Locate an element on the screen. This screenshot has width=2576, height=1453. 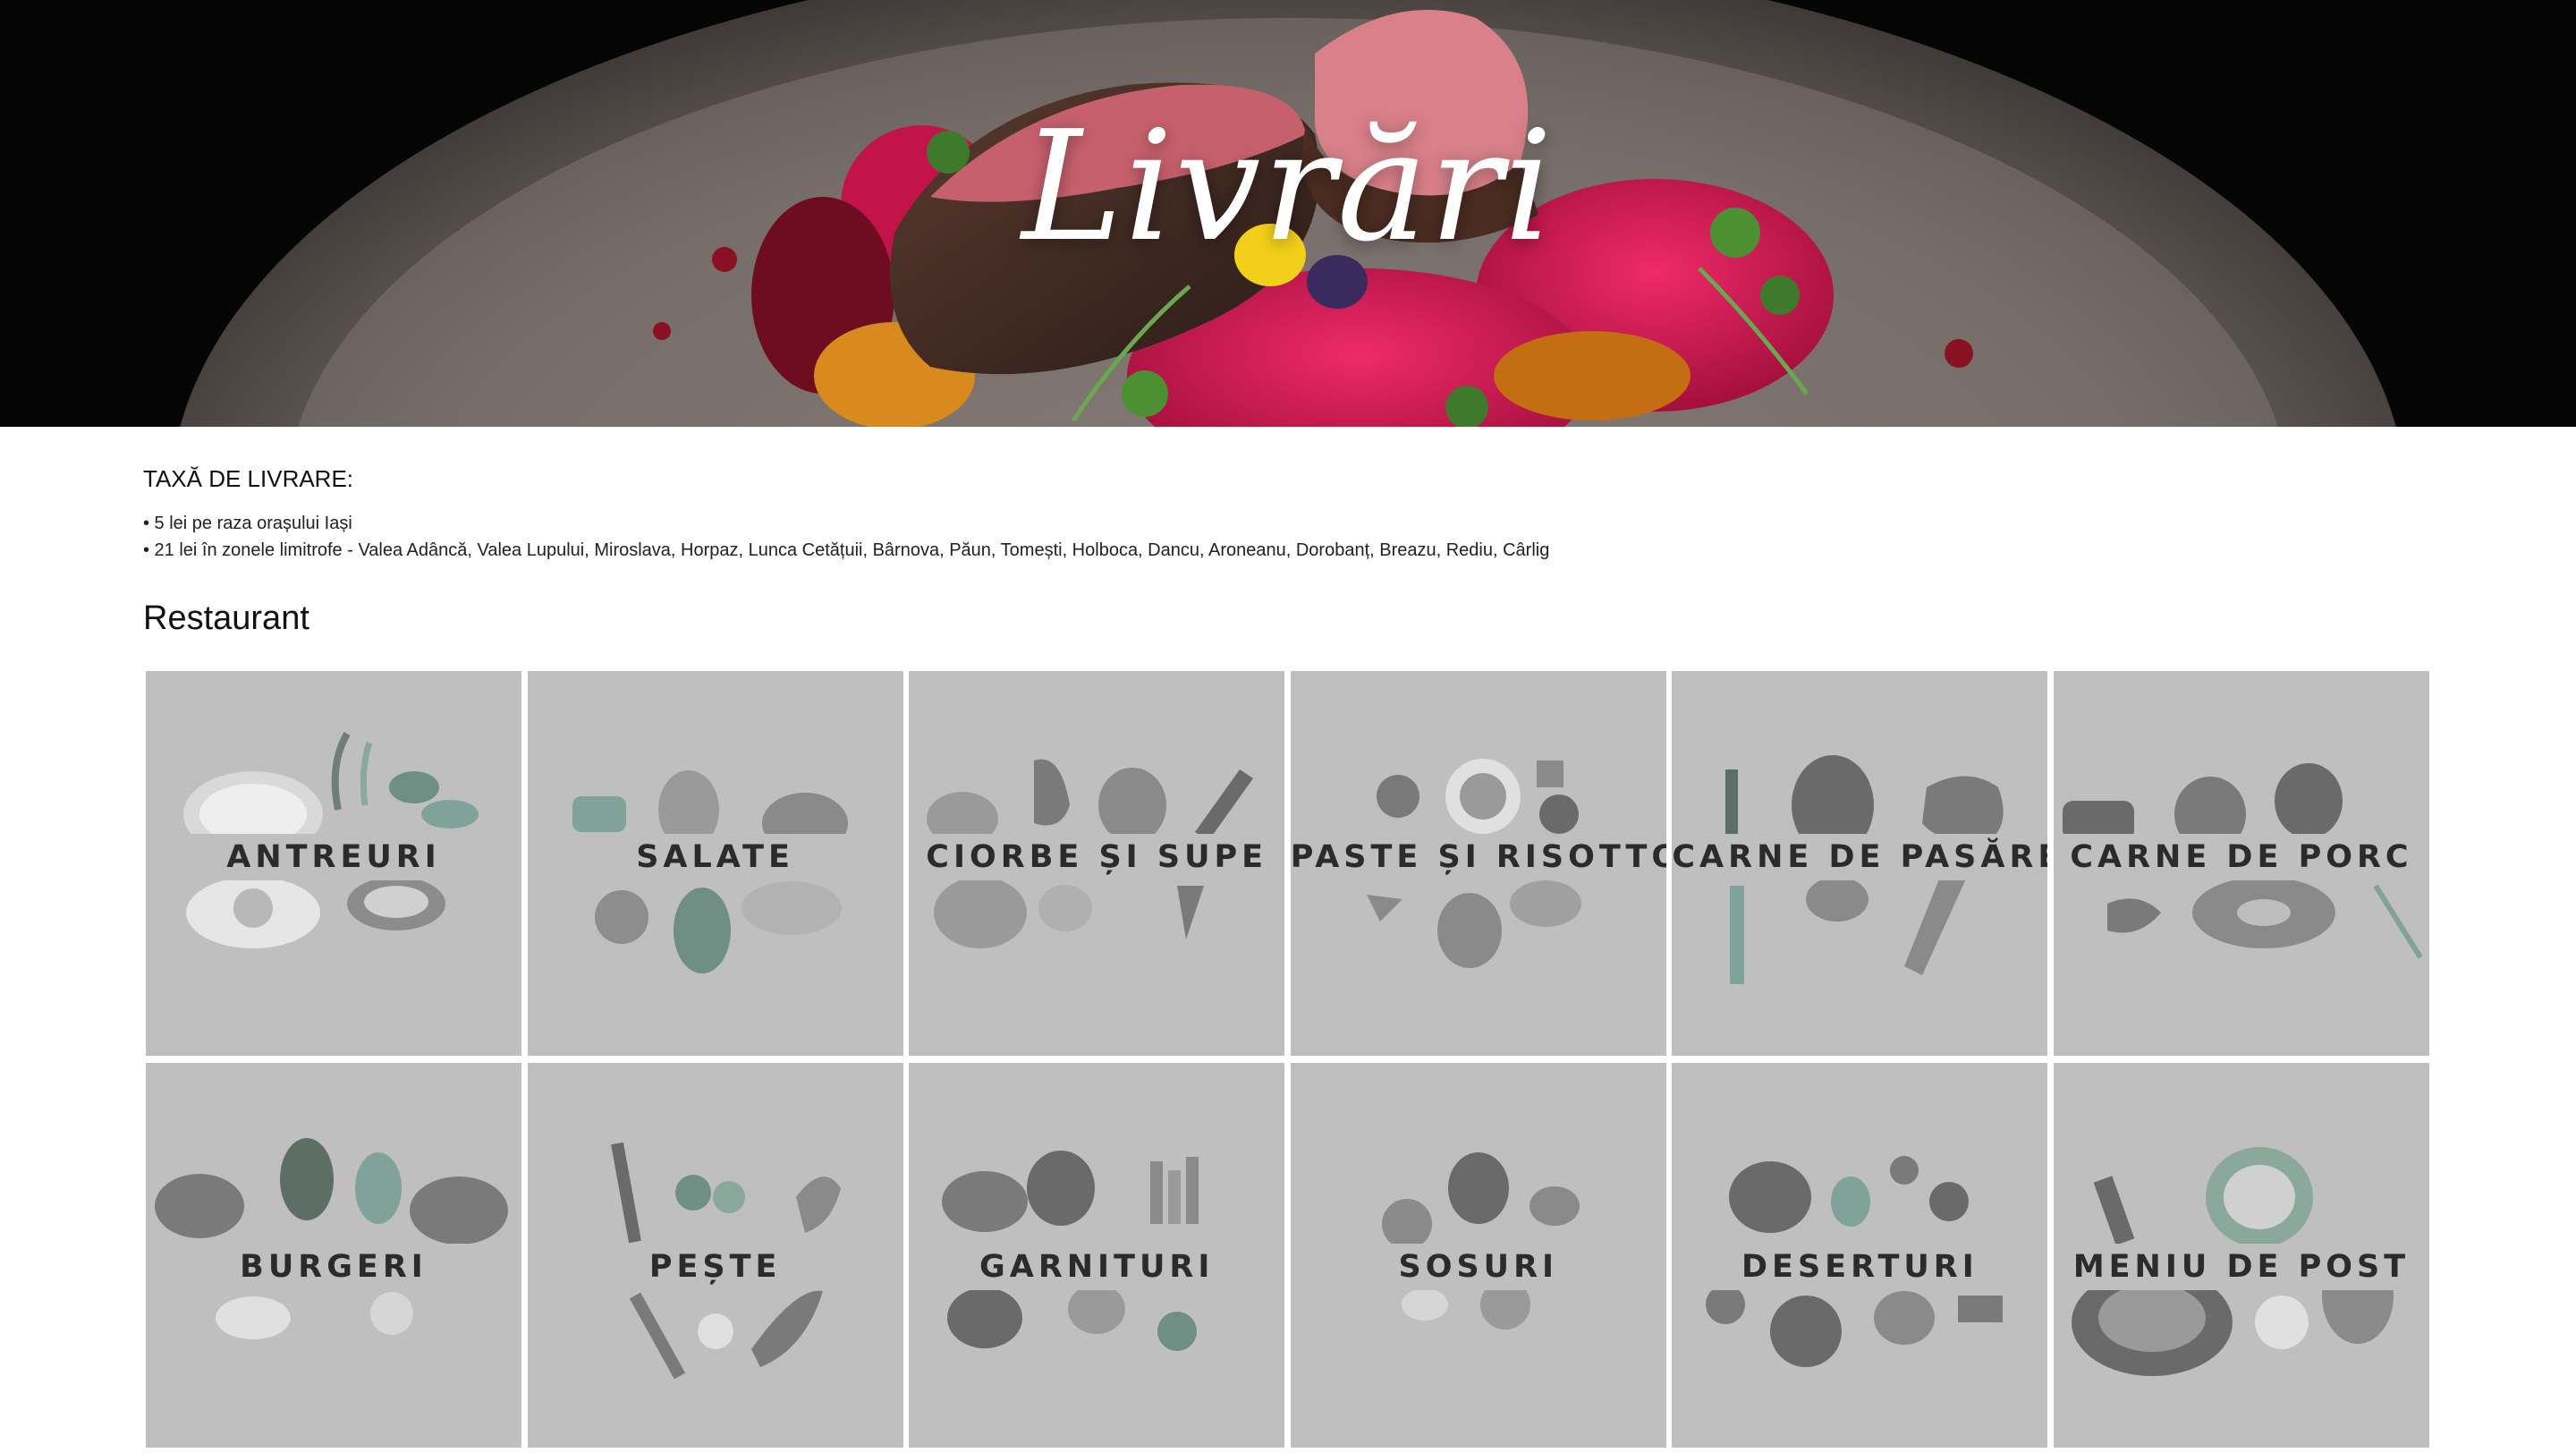
category-tile-salate: SALATE is located at coordinates (715, 863).